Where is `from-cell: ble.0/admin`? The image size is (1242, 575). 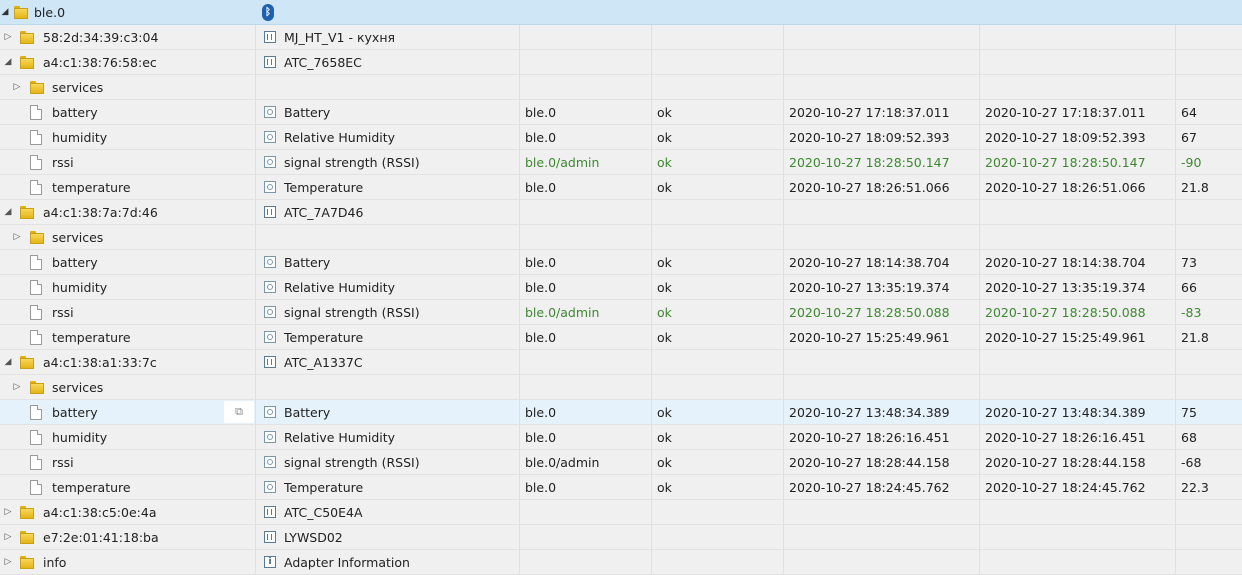
from-cell: ble.0/admin is located at coordinates (585, 312).